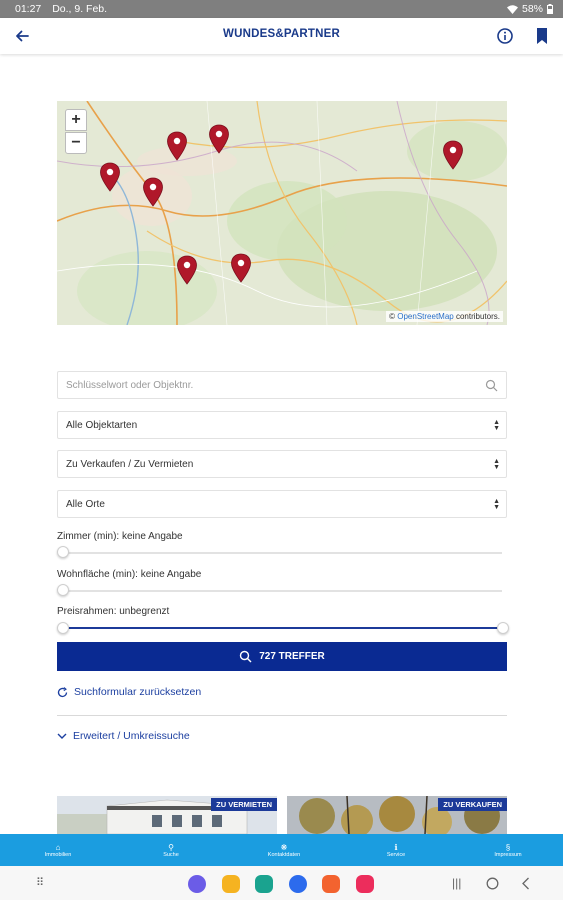 The height and width of the screenshot is (900, 563). I want to click on price-min-handle, so click(63, 628).